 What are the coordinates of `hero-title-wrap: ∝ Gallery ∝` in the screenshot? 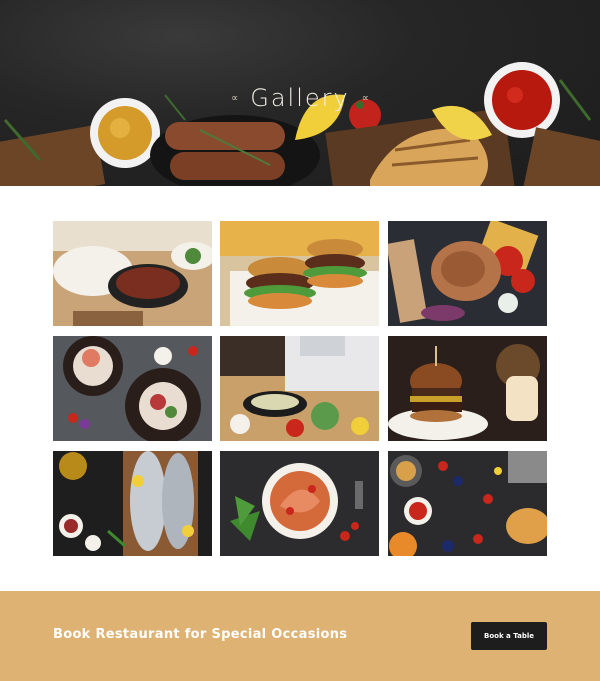 It's located at (300, 98).